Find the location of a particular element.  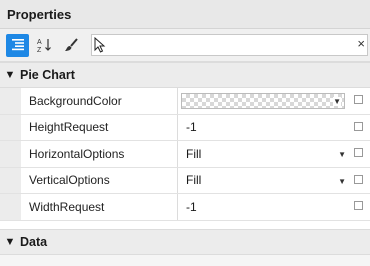

property-search-input: × is located at coordinates (229, 45).